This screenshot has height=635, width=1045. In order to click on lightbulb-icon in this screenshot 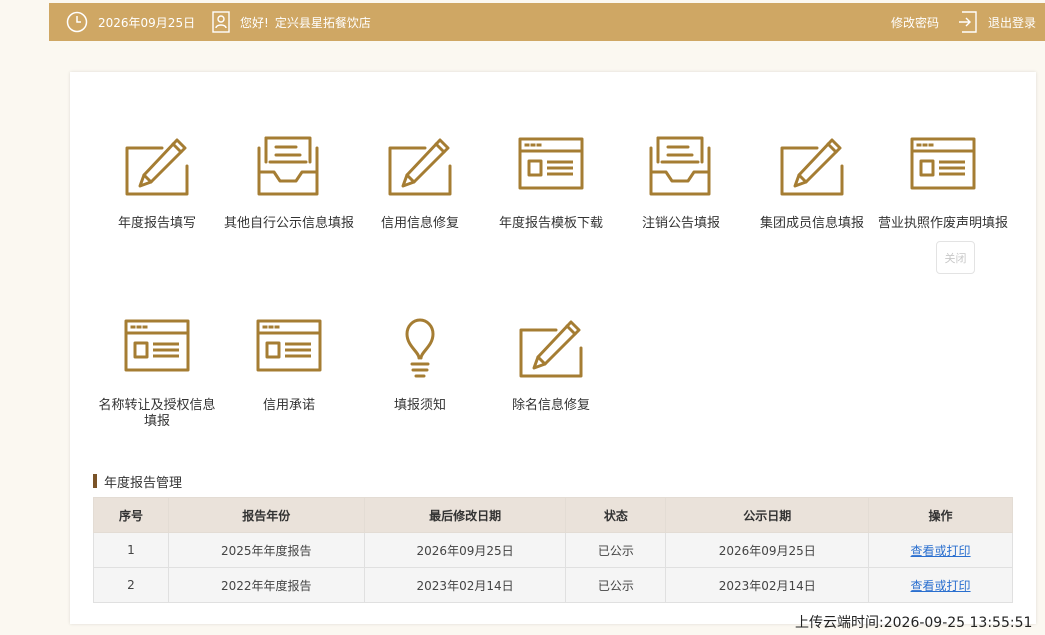, I will do `click(419, 348)`.